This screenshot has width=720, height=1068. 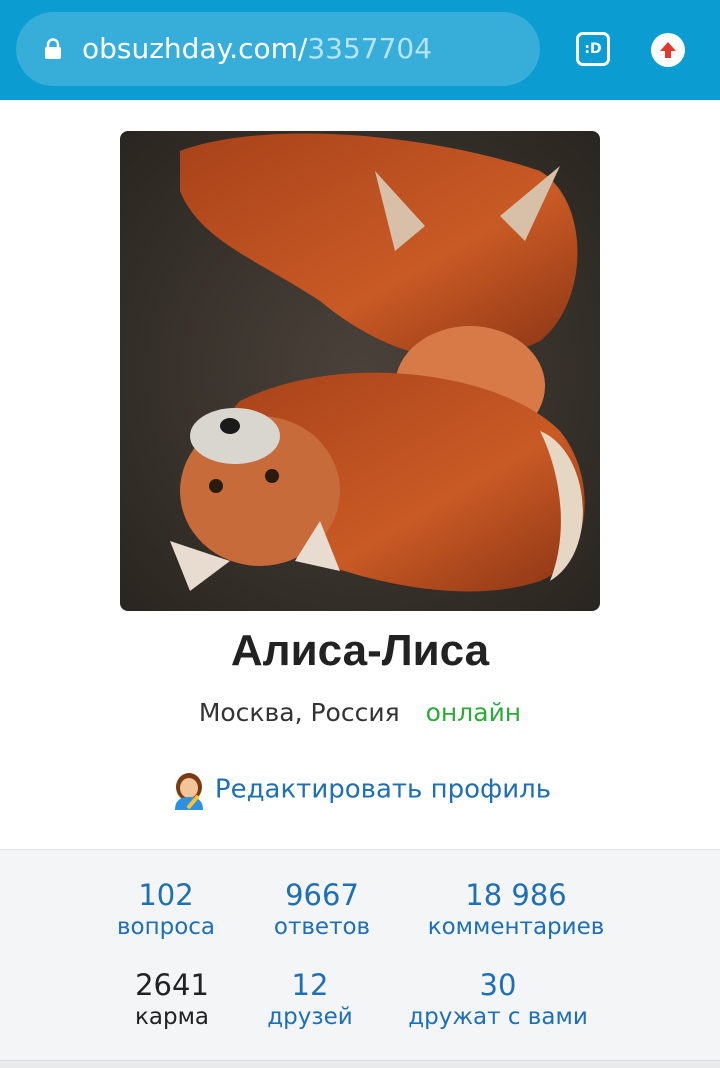 I want to click on profile-name: Алиса-Лиса, so click(x=360, y=650).